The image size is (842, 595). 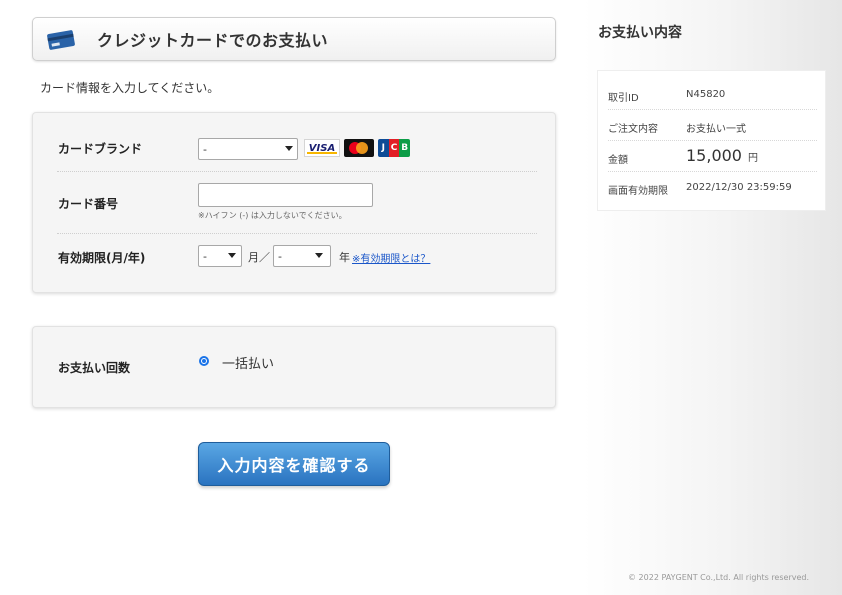 What do you see at coordinates (248, 149) in the screenshot?
I see `card-brand-select: -` at bounding box center [248, 149].